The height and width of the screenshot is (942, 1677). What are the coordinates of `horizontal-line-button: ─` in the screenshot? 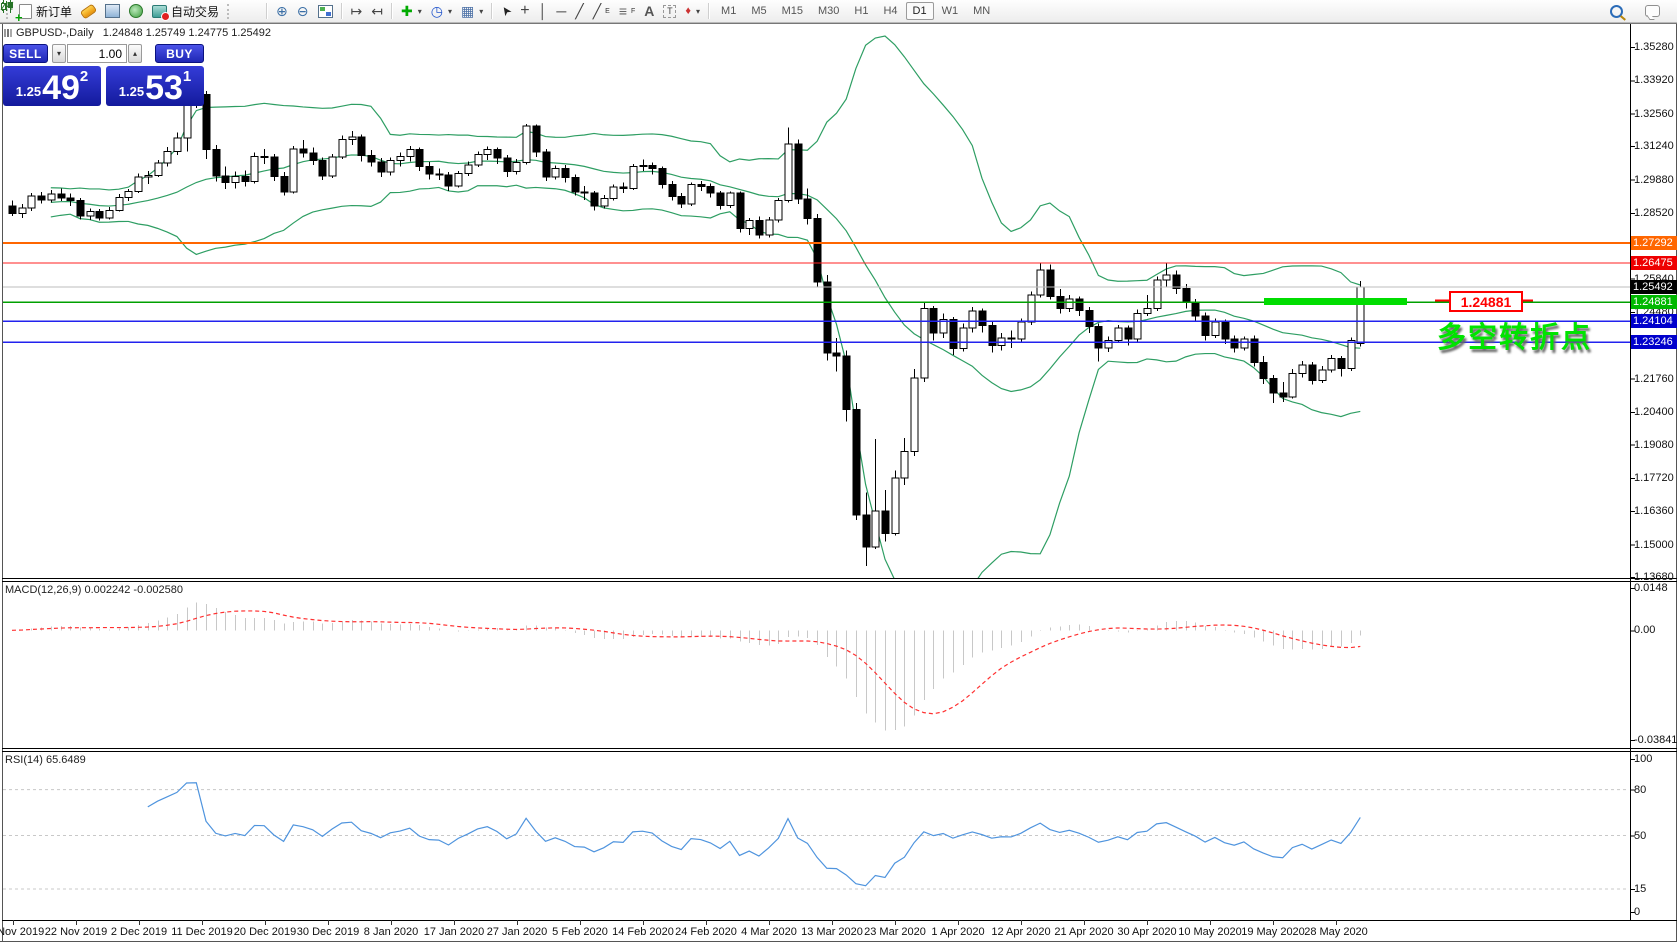 It's located at (561, 11).